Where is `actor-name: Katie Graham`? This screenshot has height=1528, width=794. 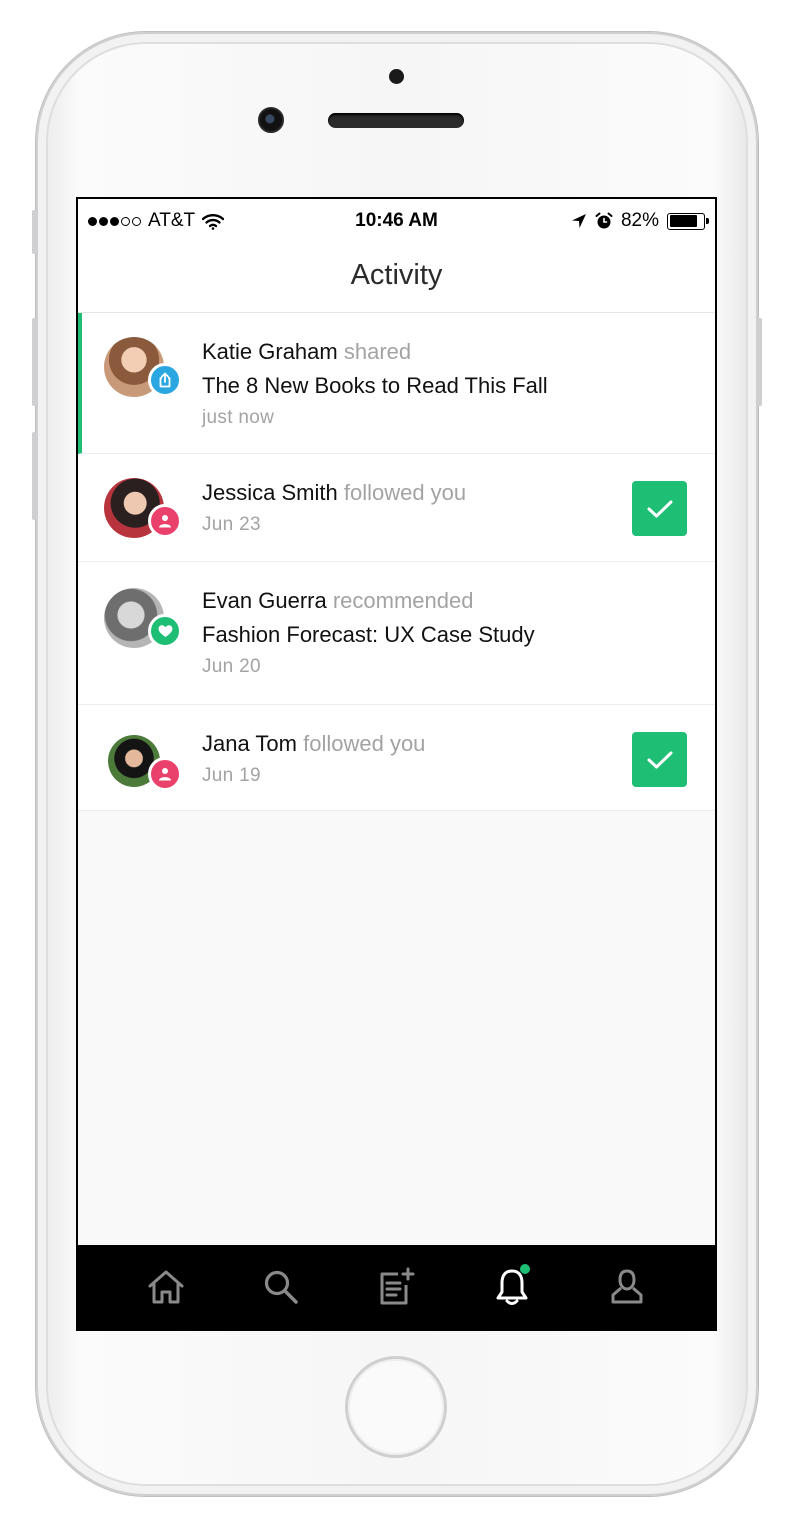
actor-name: Katie Graham is located at coordinates (270, 351).